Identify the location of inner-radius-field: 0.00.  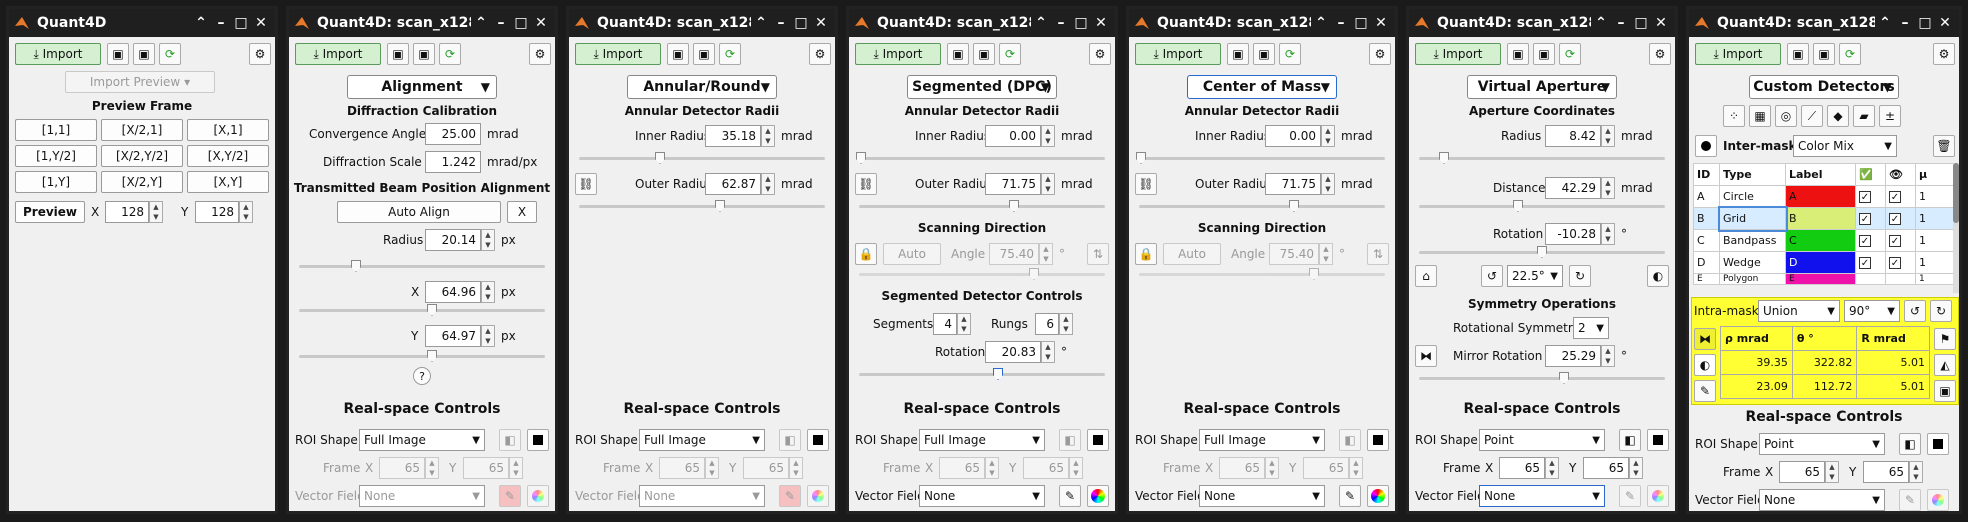
(1293, 136).